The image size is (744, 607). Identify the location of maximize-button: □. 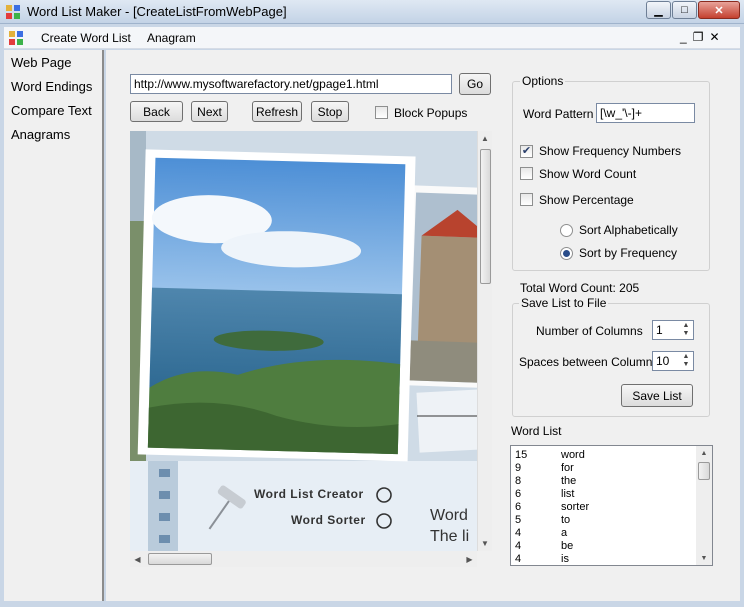
(684, 10).